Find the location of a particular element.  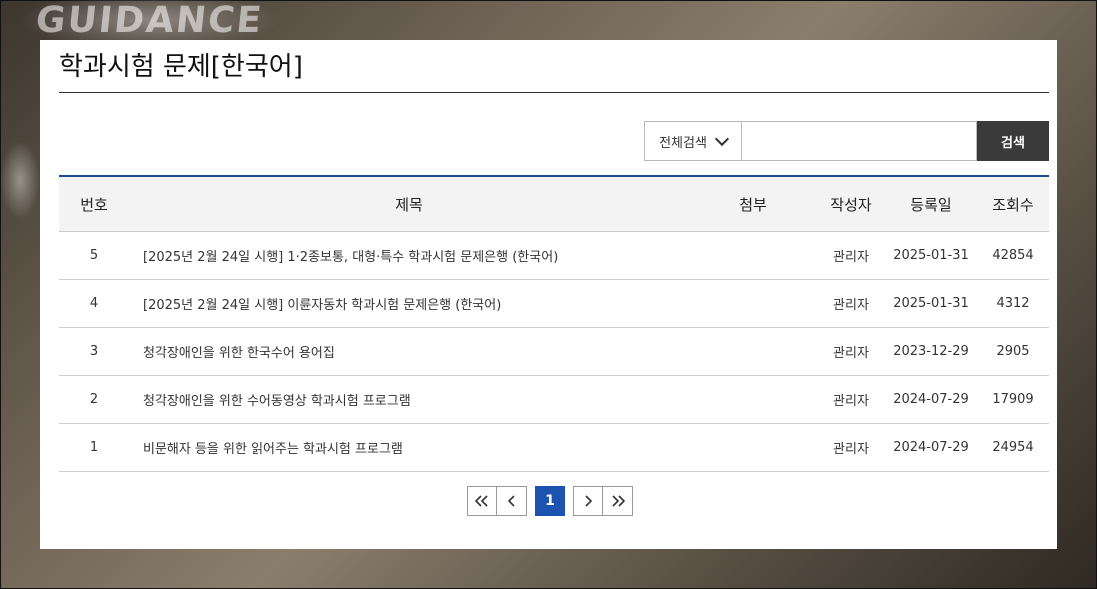

last-page-button is located at coordinates (618, 501).